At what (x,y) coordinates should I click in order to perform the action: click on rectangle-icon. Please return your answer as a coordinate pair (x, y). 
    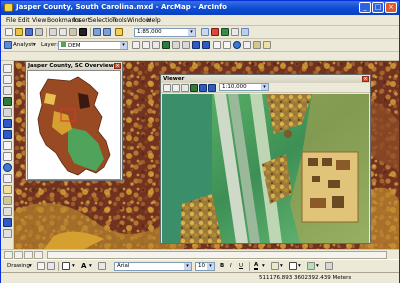
    Looking at the image, I should click on (66, 266).